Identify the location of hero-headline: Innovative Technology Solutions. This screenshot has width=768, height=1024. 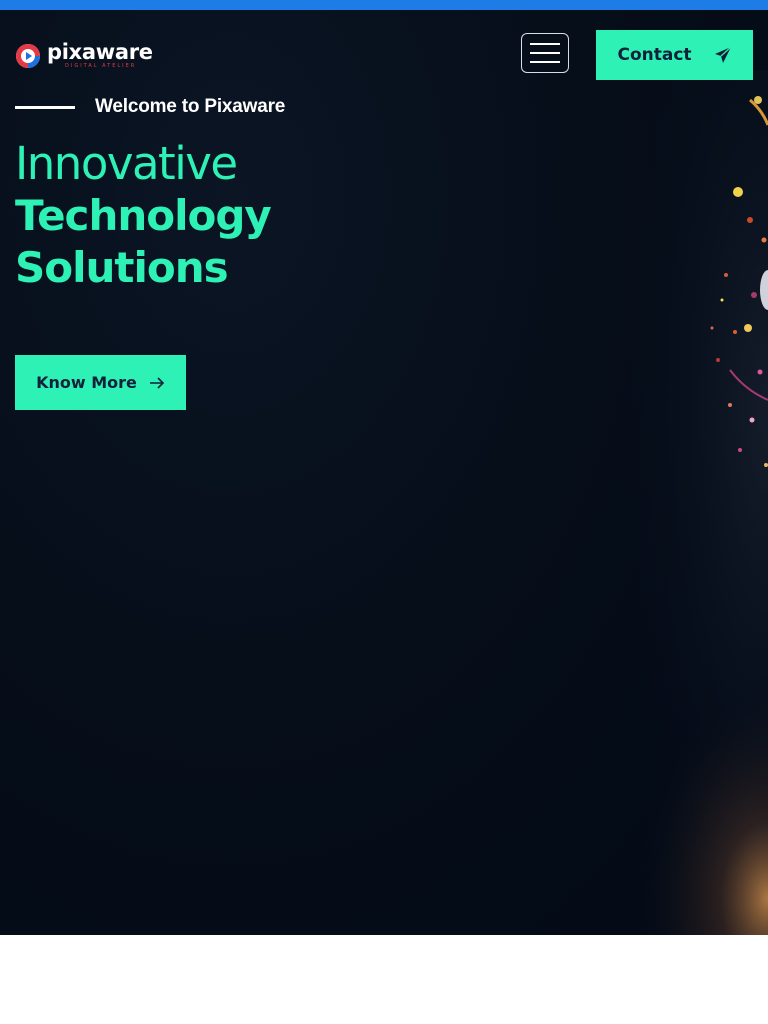
(143, 215).